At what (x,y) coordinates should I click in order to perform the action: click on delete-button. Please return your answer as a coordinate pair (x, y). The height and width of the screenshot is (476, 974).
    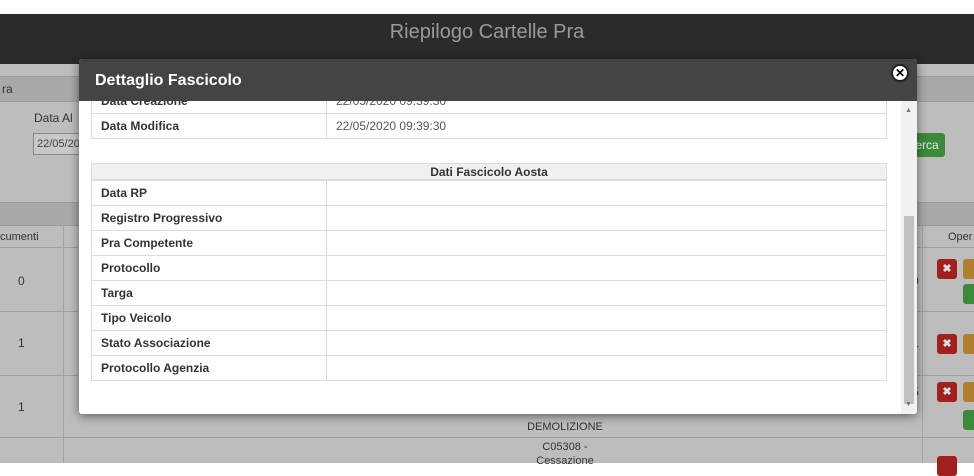
    Looking at the image, I should click on (947, 466).